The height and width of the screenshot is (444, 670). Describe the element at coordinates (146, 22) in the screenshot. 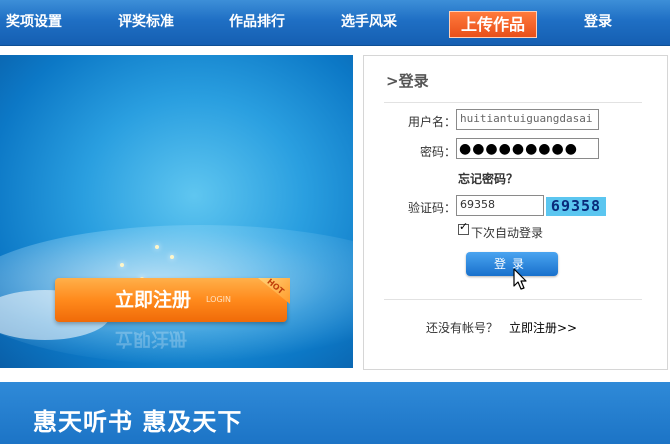

I see `nav-criteria: 评奖标准` at that location.